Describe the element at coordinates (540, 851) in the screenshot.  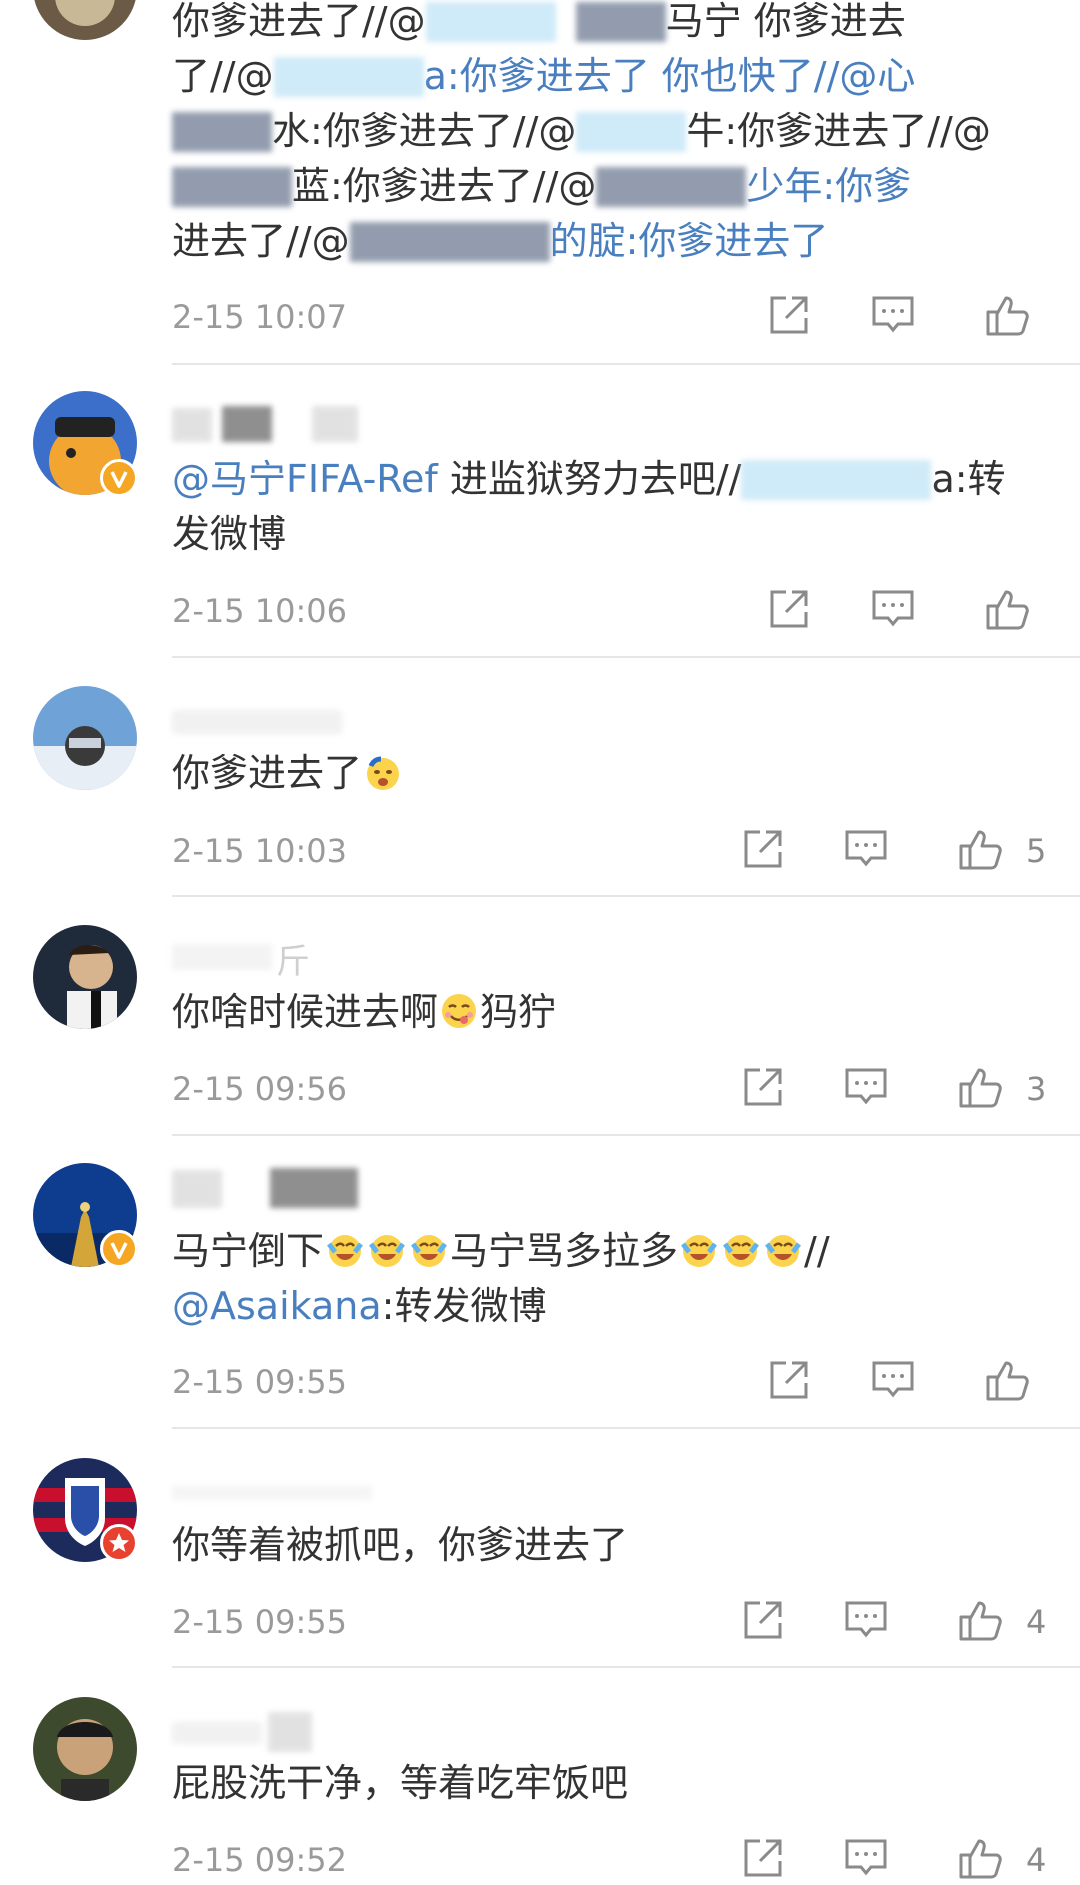
I see `comment-meta-row: 2-15 10:03 5` at that location.